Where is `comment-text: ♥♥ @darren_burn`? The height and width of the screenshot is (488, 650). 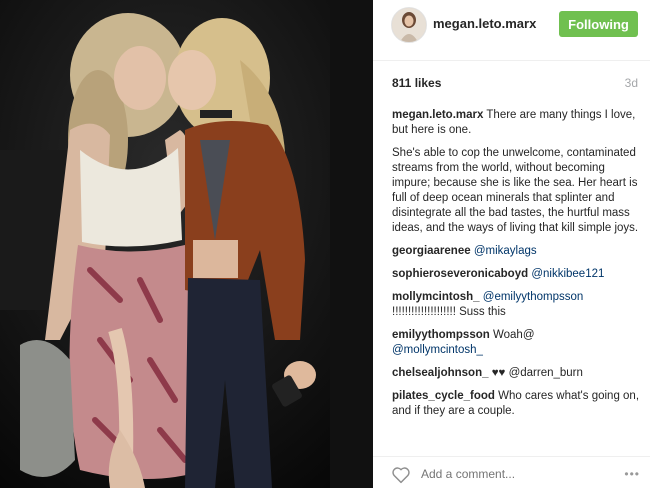 comment-text: ♥♥ @darren_burn is located at coordinates (537, 373).